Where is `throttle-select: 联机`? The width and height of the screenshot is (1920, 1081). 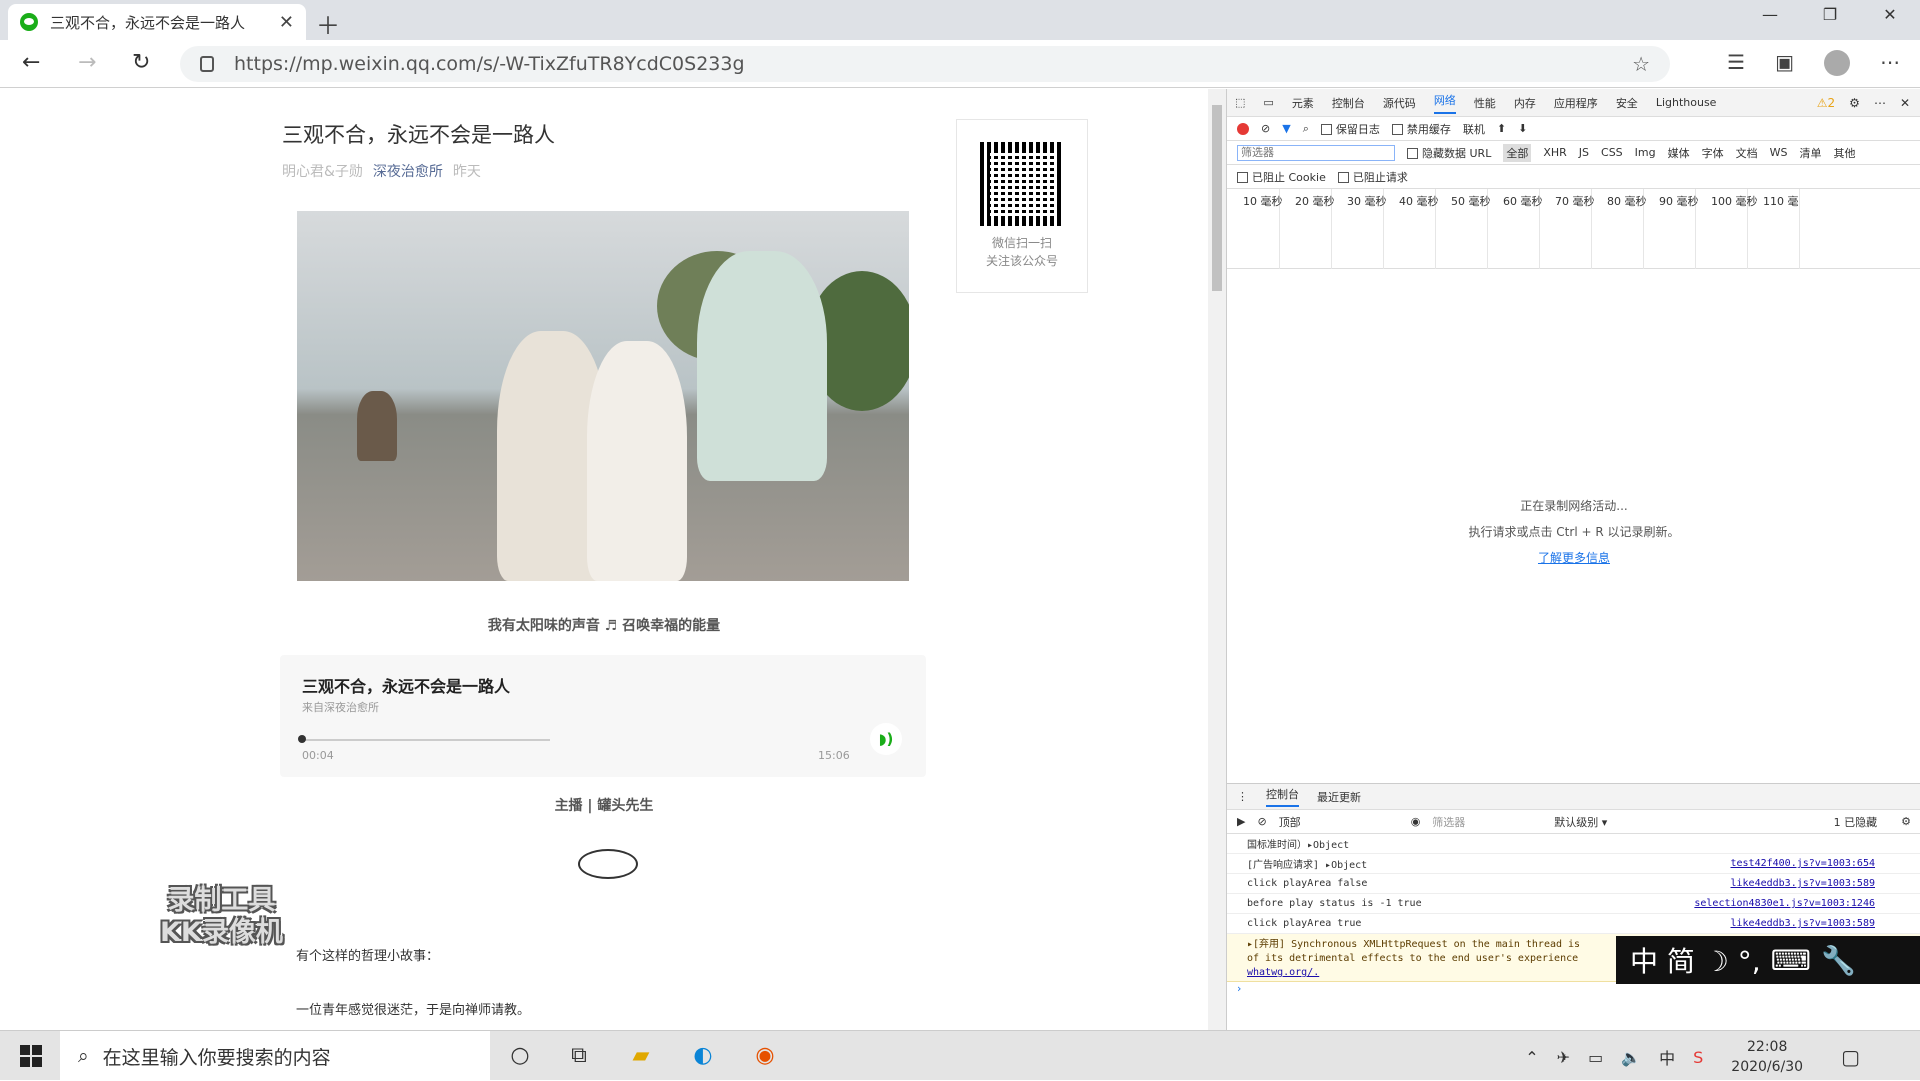
throttle-select: 联机 is located at coordinates (1474, 129).